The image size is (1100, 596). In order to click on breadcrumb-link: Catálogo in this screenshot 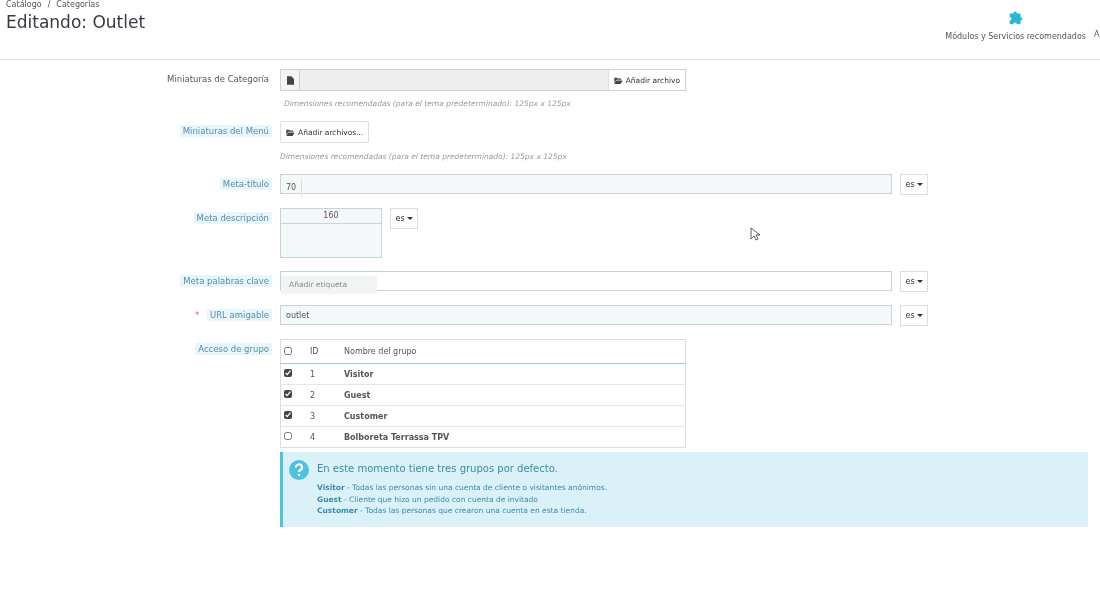, I will do `click(24, 5)`.